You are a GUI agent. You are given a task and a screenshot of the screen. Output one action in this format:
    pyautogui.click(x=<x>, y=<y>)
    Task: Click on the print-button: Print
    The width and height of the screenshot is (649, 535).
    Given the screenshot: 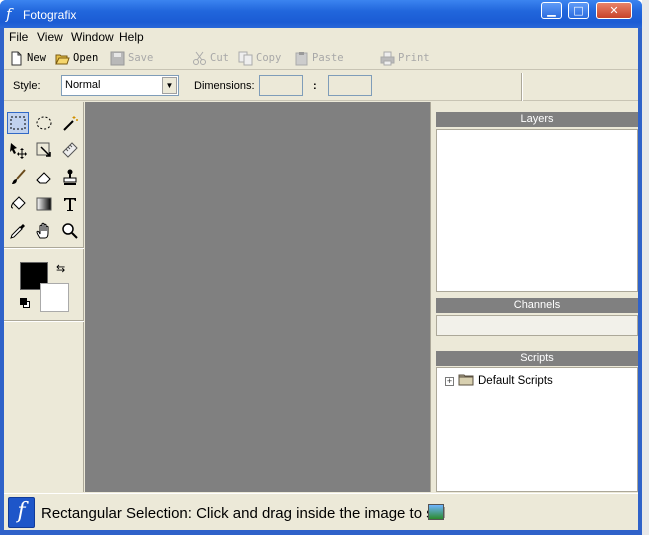 What is the action you would take?
    pyautogui.click(x=405, y=58)
    